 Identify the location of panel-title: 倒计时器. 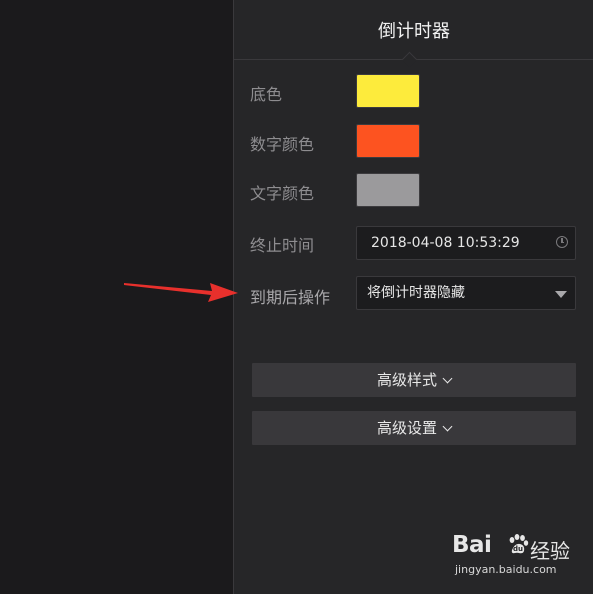
(413, 30).